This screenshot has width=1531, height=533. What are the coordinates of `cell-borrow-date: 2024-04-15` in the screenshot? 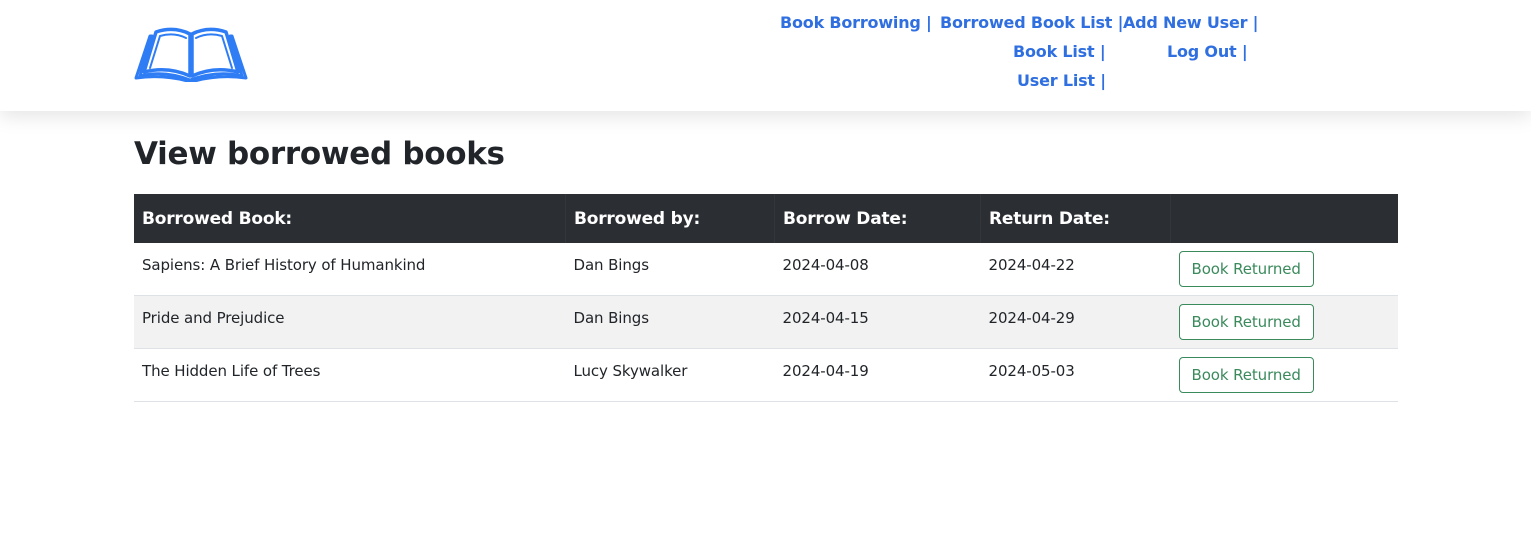 It's located at (877, 322).